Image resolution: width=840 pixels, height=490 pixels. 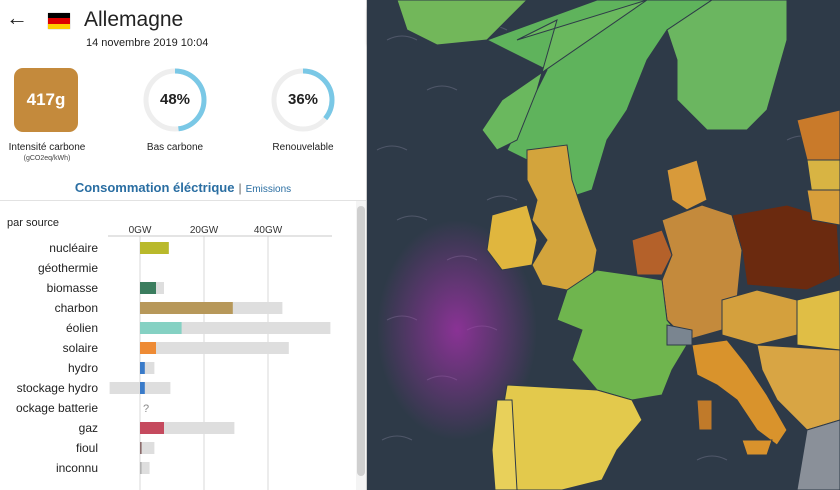 I want to click on category-label: hydro, so click(x=83, y=368).